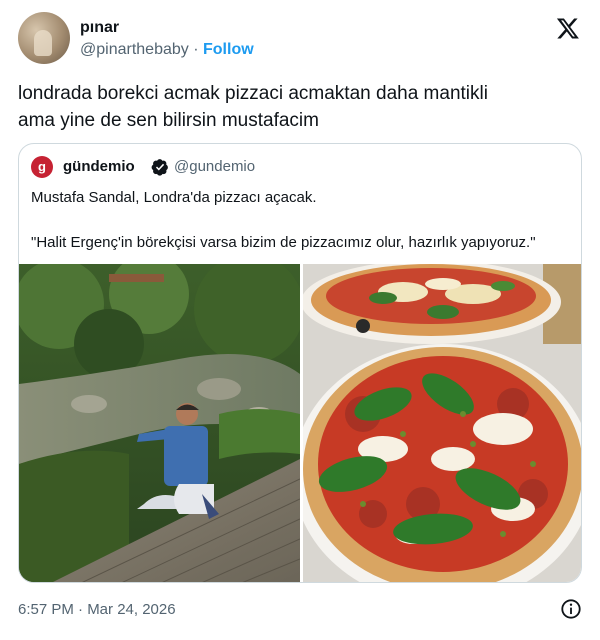  What do you see at coordinates (300, 39) in the screenshot?
I see `tweet-header: pınar @pinarthebaby · Follow` at bounding box center [300, 39].